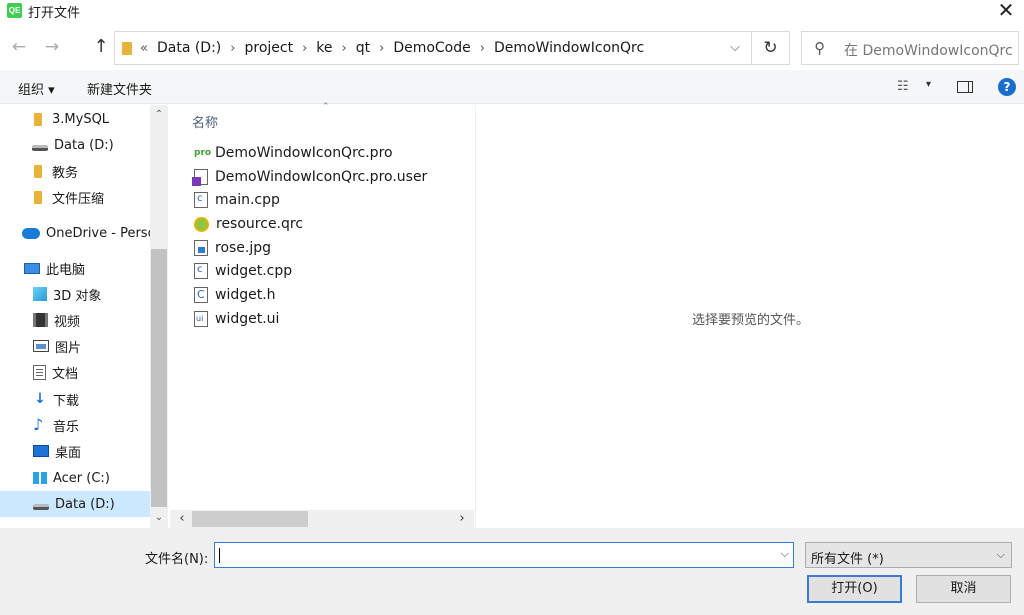  What do you see at coordinates (91, 425) in the screenshot?
I see `sidebar-item-music: ♪ 音乐` at bounding box center [91, 425].